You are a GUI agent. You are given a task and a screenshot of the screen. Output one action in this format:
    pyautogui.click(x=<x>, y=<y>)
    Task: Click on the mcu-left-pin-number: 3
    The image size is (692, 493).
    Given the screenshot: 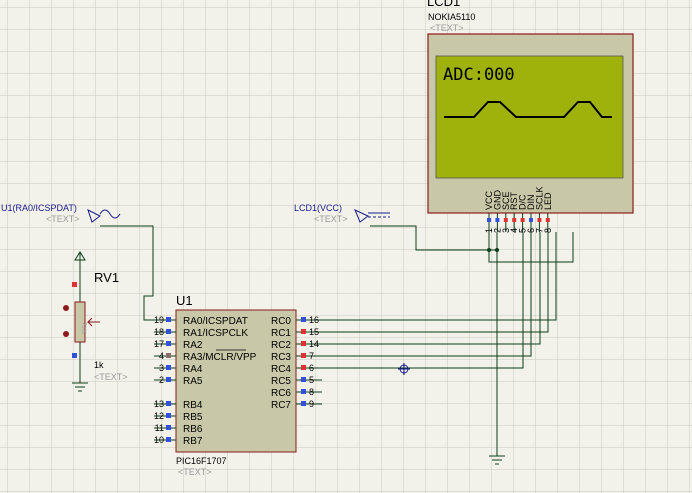 What is the action you would take?
    pyautogui.click(x=161, y=368)
    